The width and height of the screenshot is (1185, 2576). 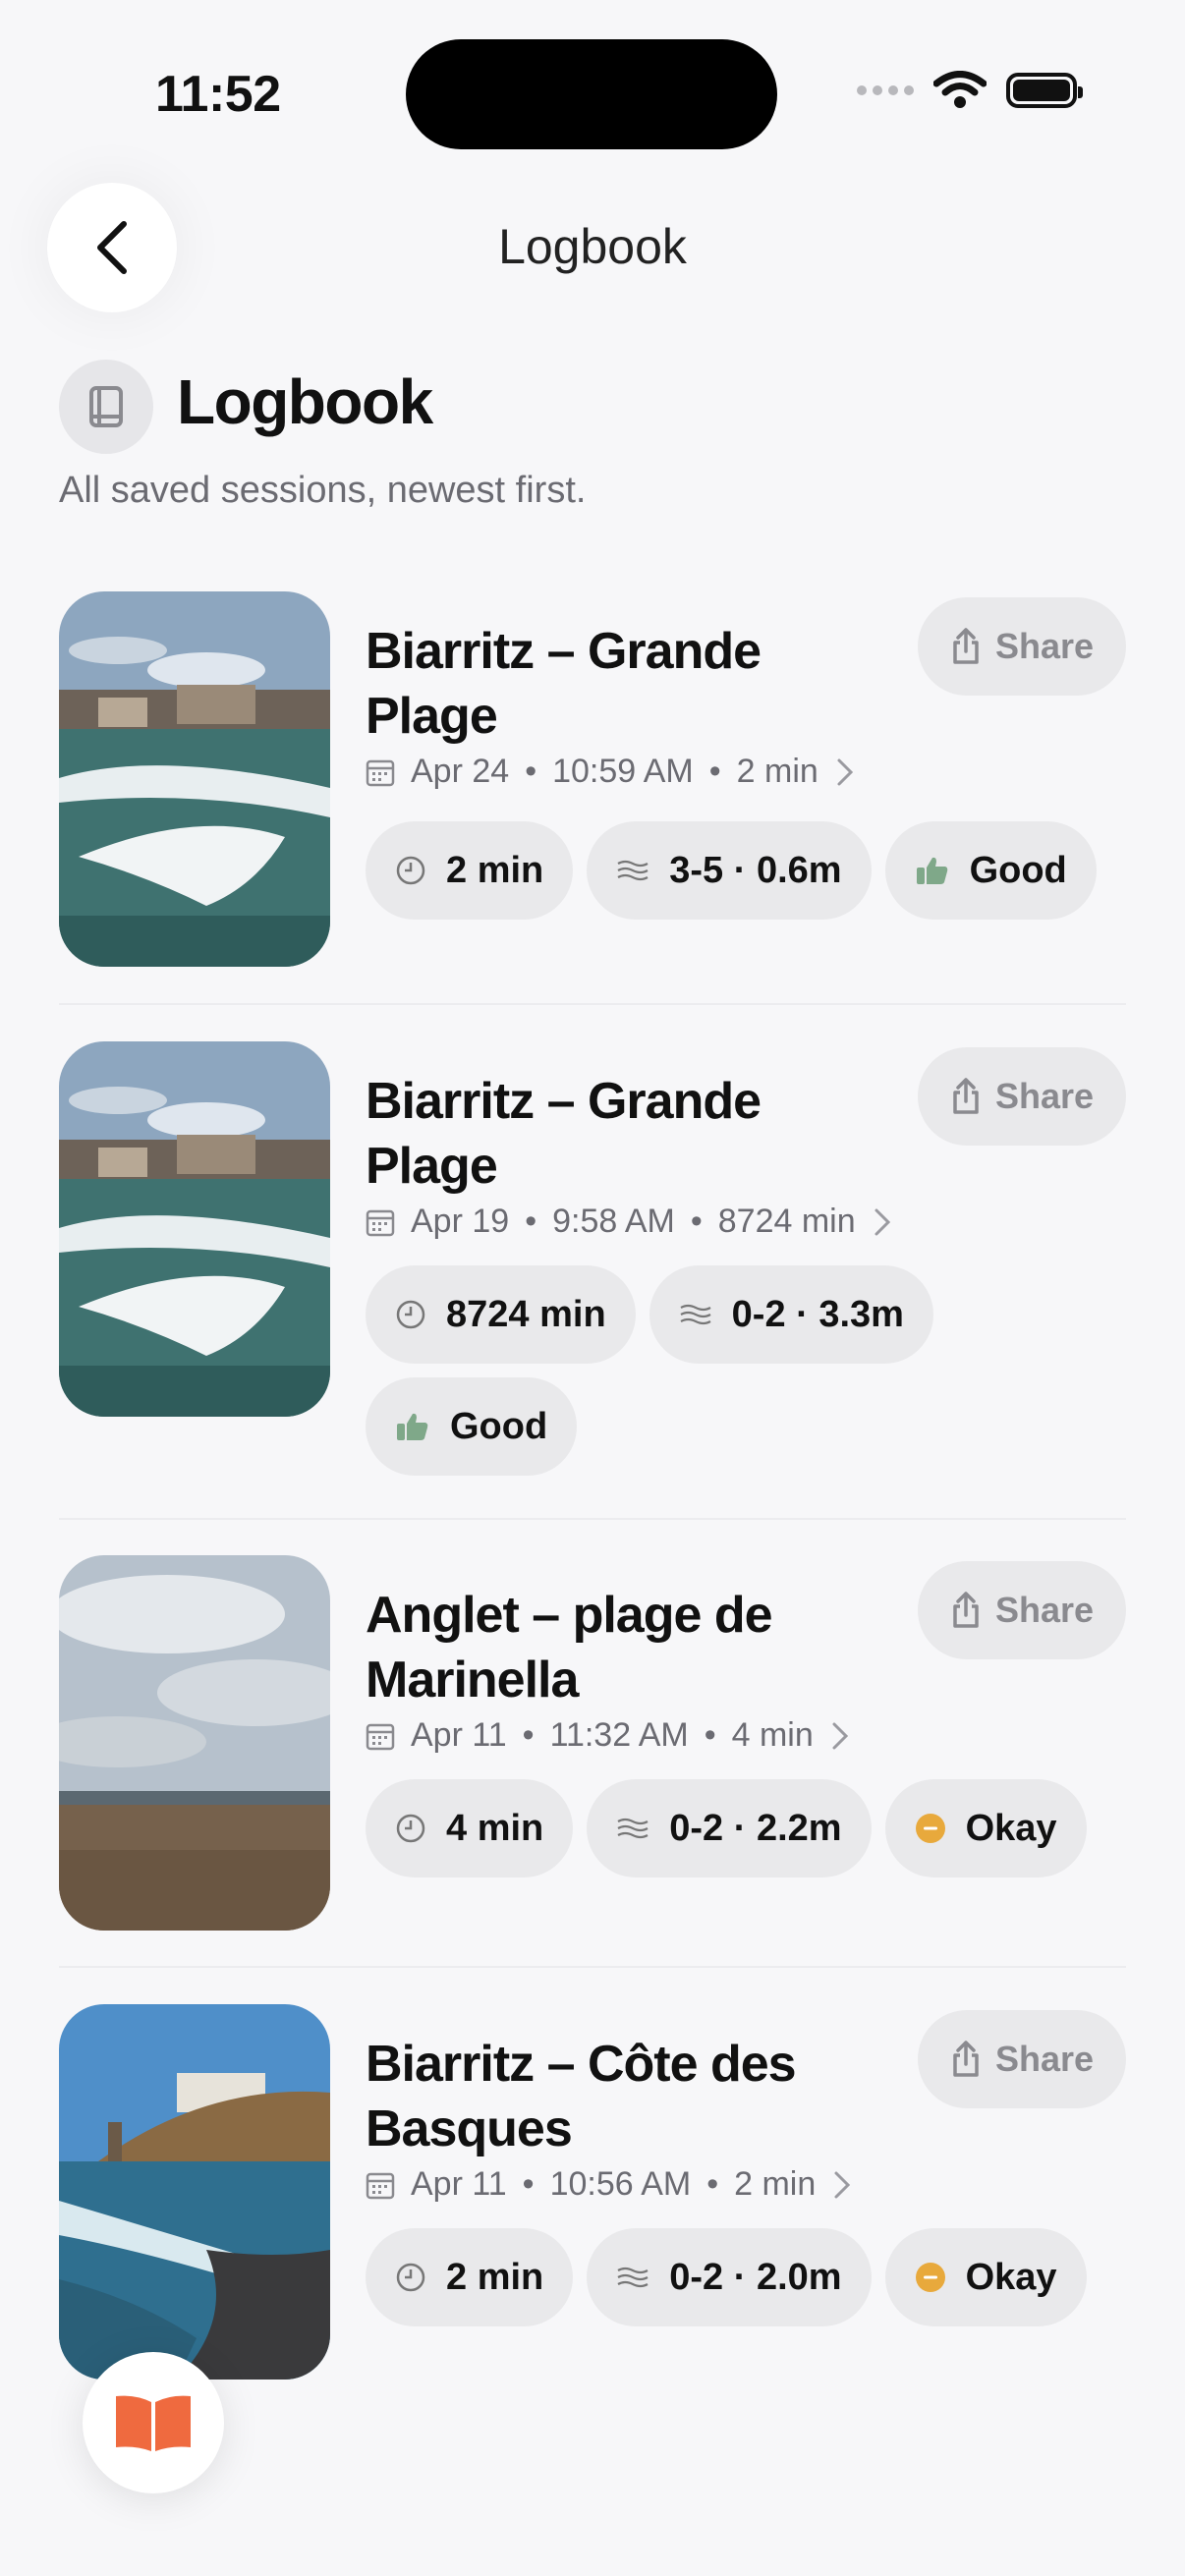 What do you see at coordinates (621, 2184) in the screenshot?
I see `session-time: 10:56 AM` at bounding box center [621, 2184].